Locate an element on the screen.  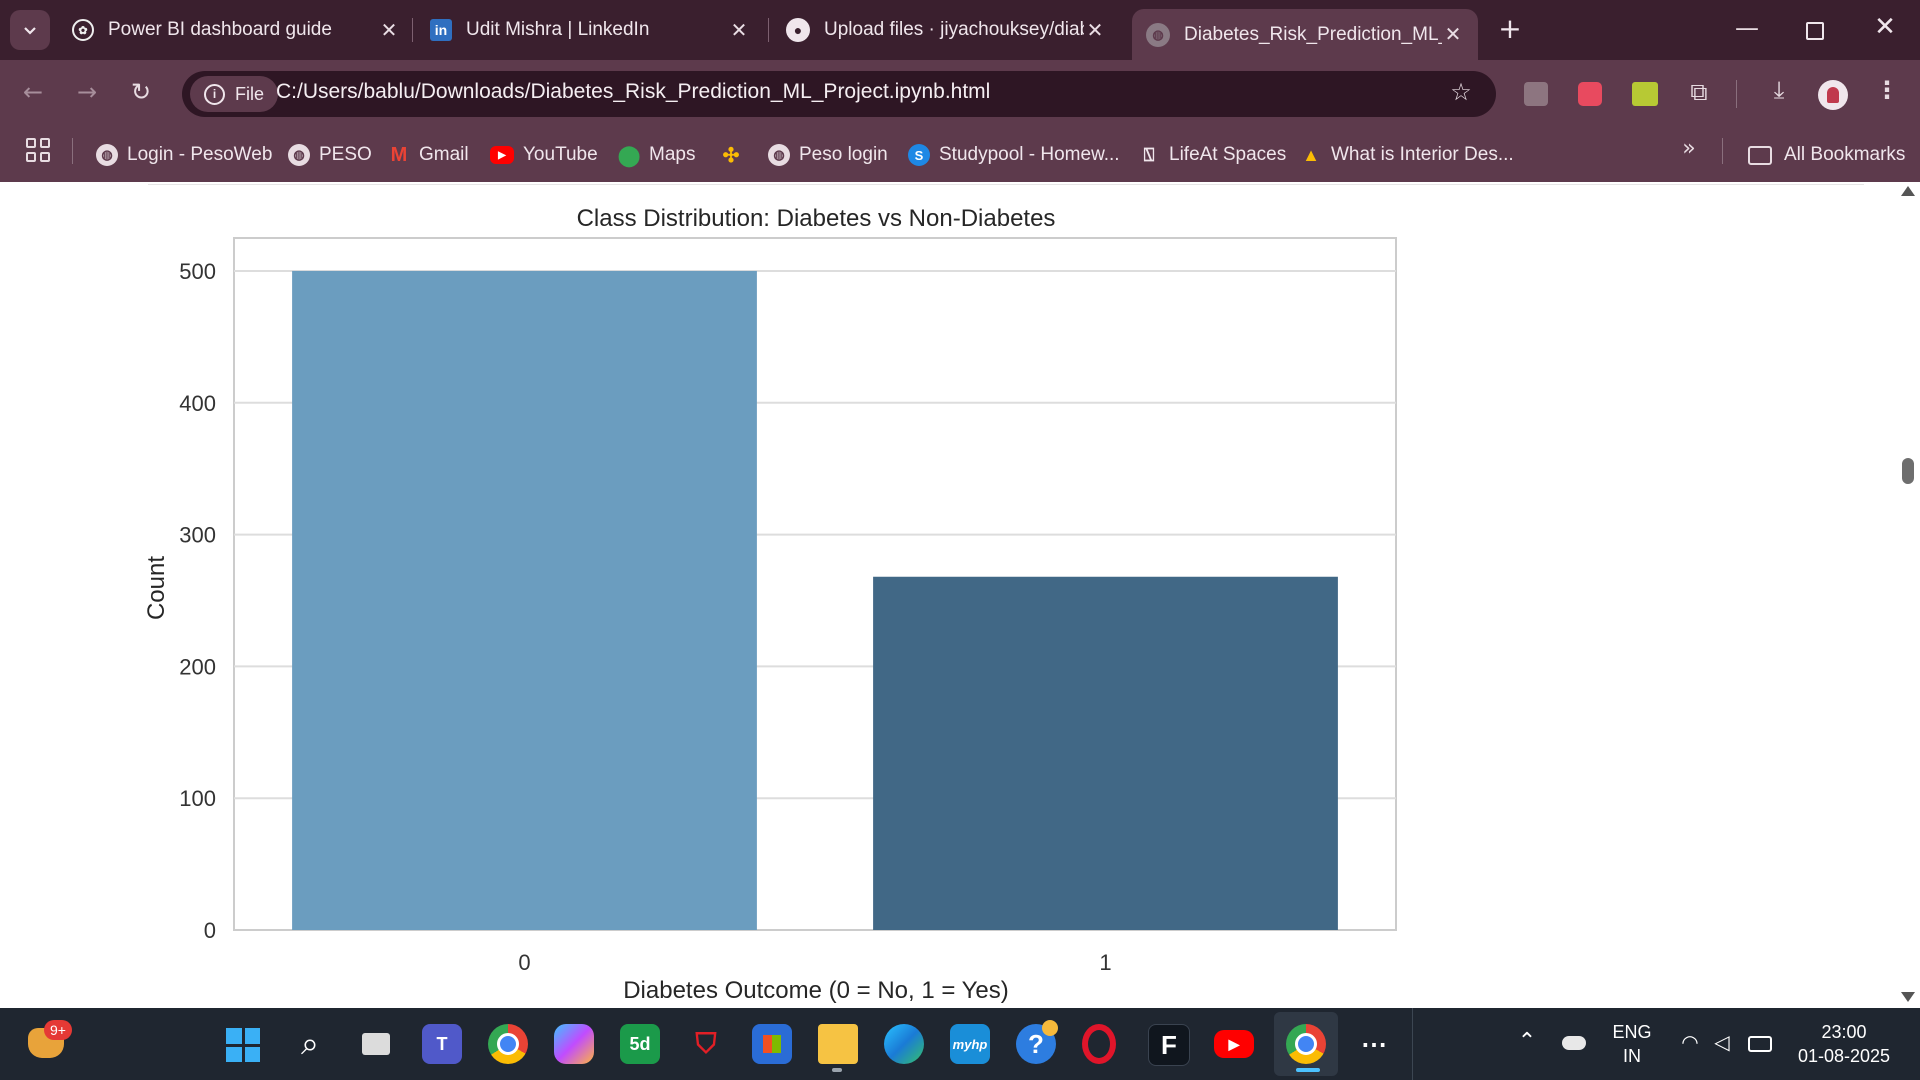
download-icon: ⤓ is located at coordinates (1779, 90).